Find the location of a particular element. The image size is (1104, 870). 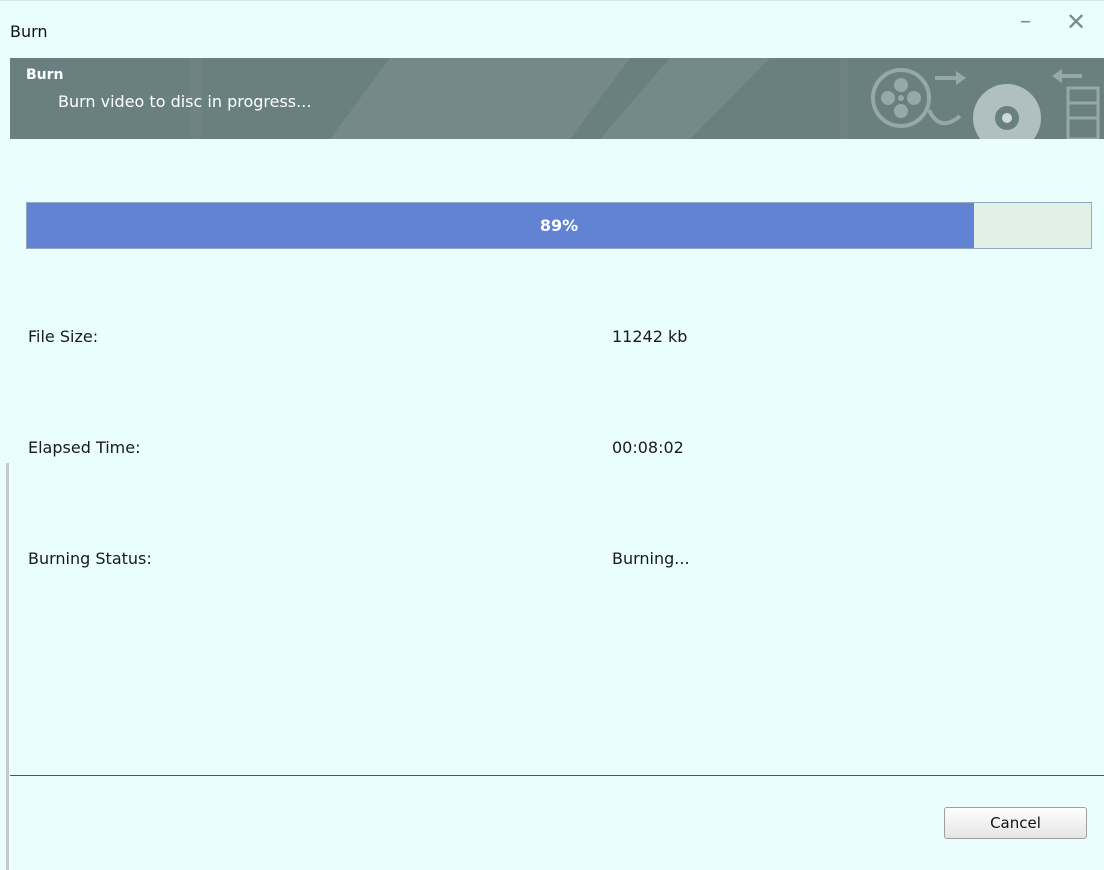

file-size-value: 11242 kb is located at coordinates (650, 336).